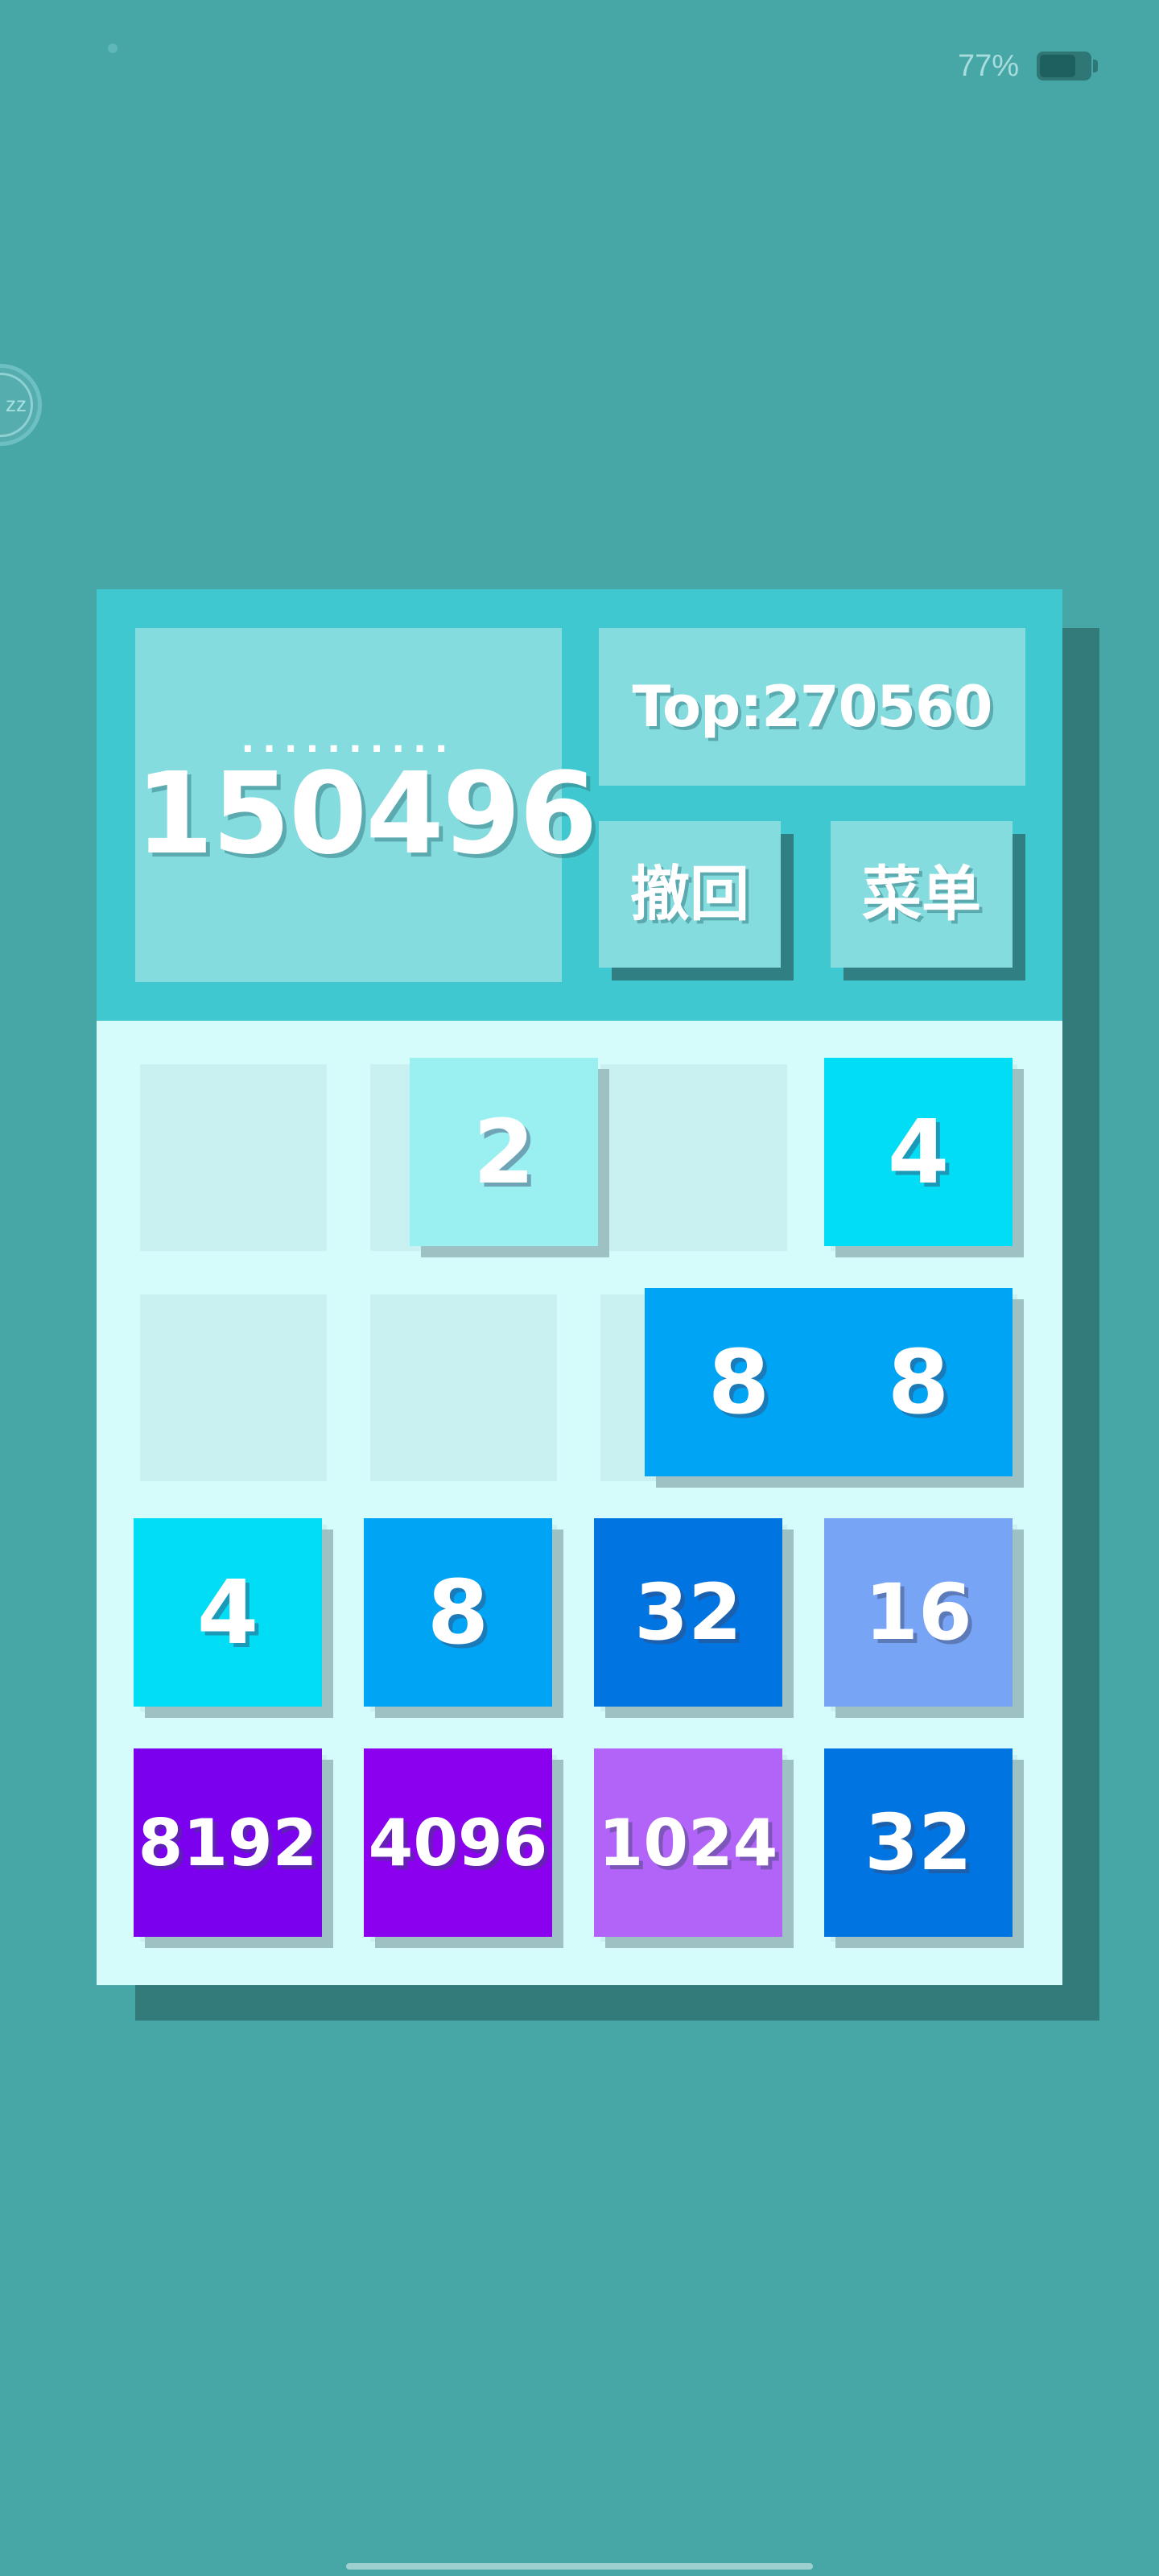 This screenshot has width=1159, height=2576. Describe the element at coordinates (366, 814) in the screenshot. I see `current-score: 150496` at that location.